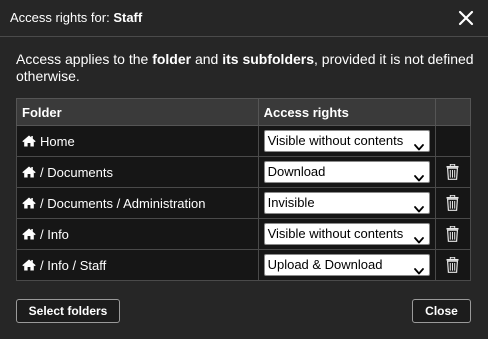 Image resolution: width=488 pixels, height=339 pixels. I want to click on access-rights-cell: Upload & Download, so click(346, 265).